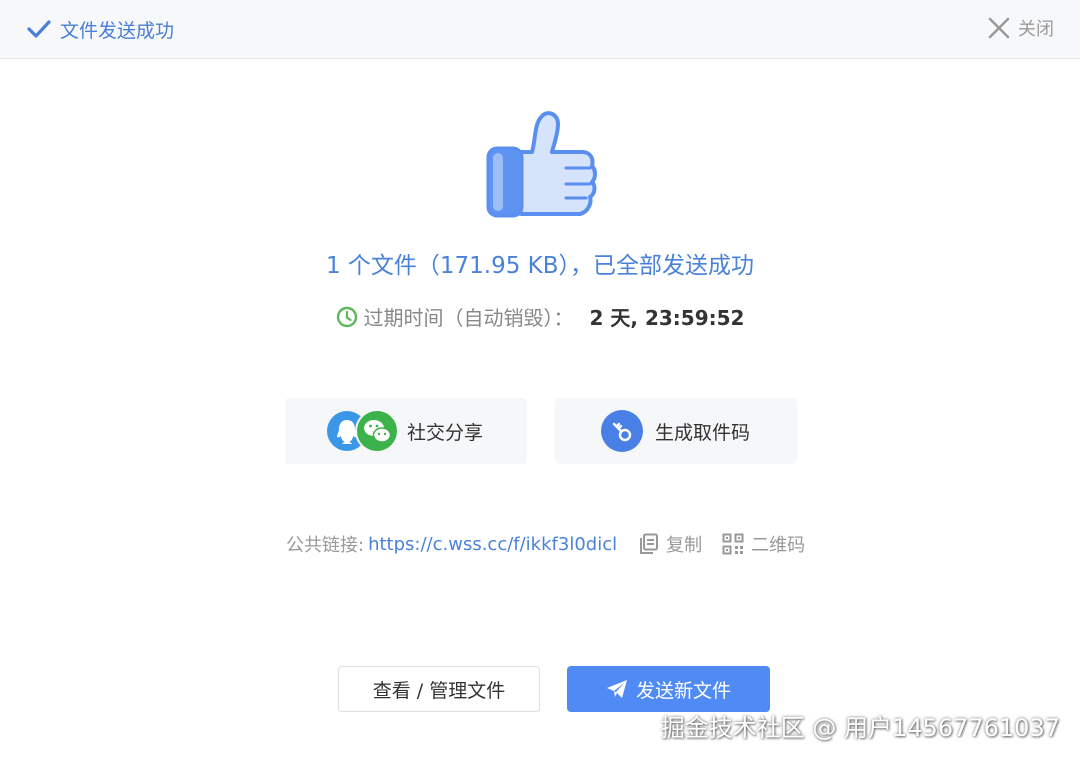 The image size is (1080, 761). I want to click on copy-label: 复制, so click(684, 545).